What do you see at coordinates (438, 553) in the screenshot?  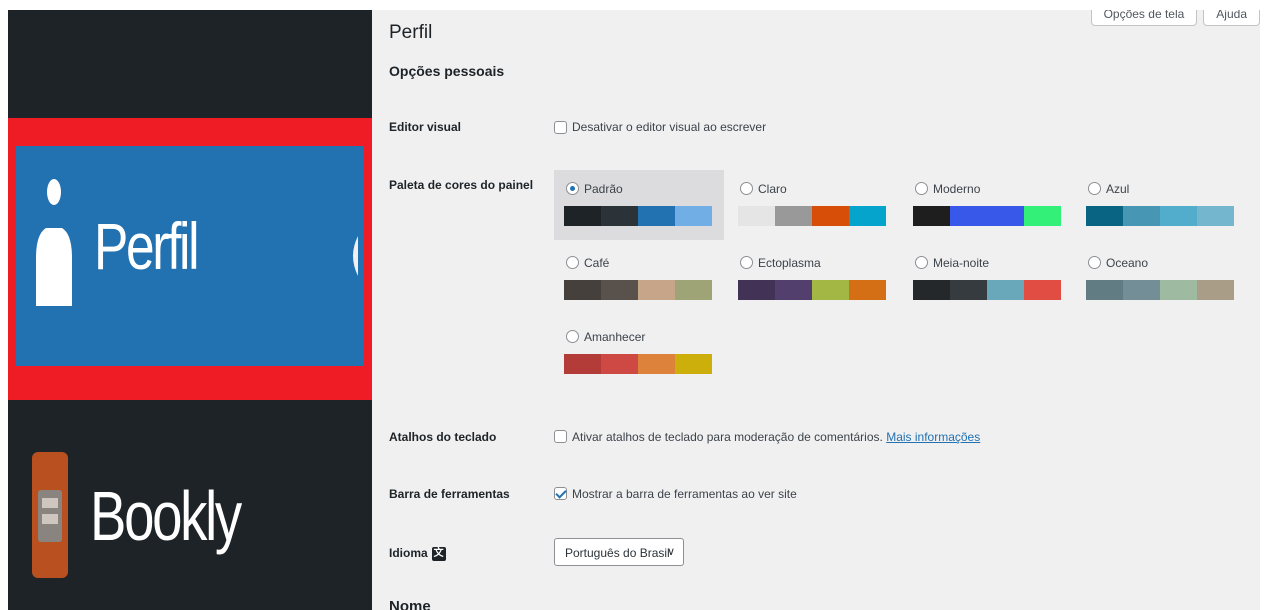 I see `translation-icon: 文` at bounding box center [438, 553].